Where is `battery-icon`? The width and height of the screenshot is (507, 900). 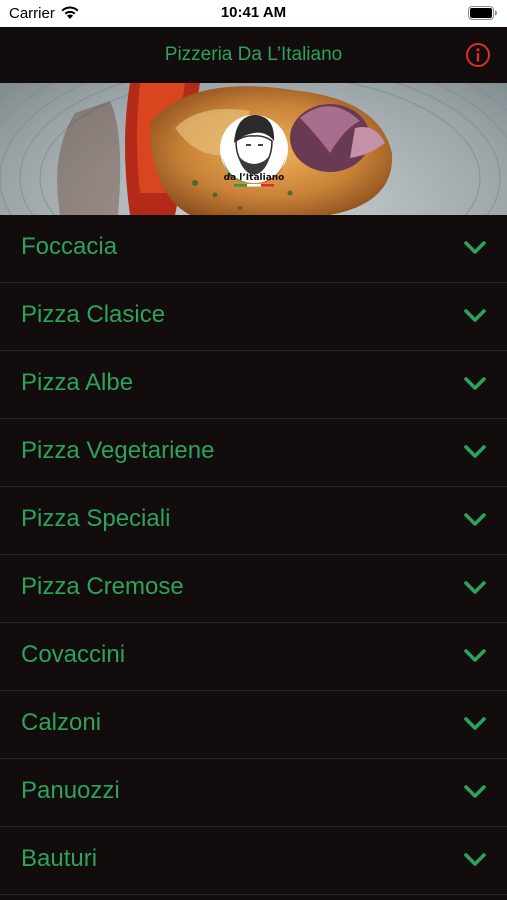 battery-icon is located at coordinates (482, 13).